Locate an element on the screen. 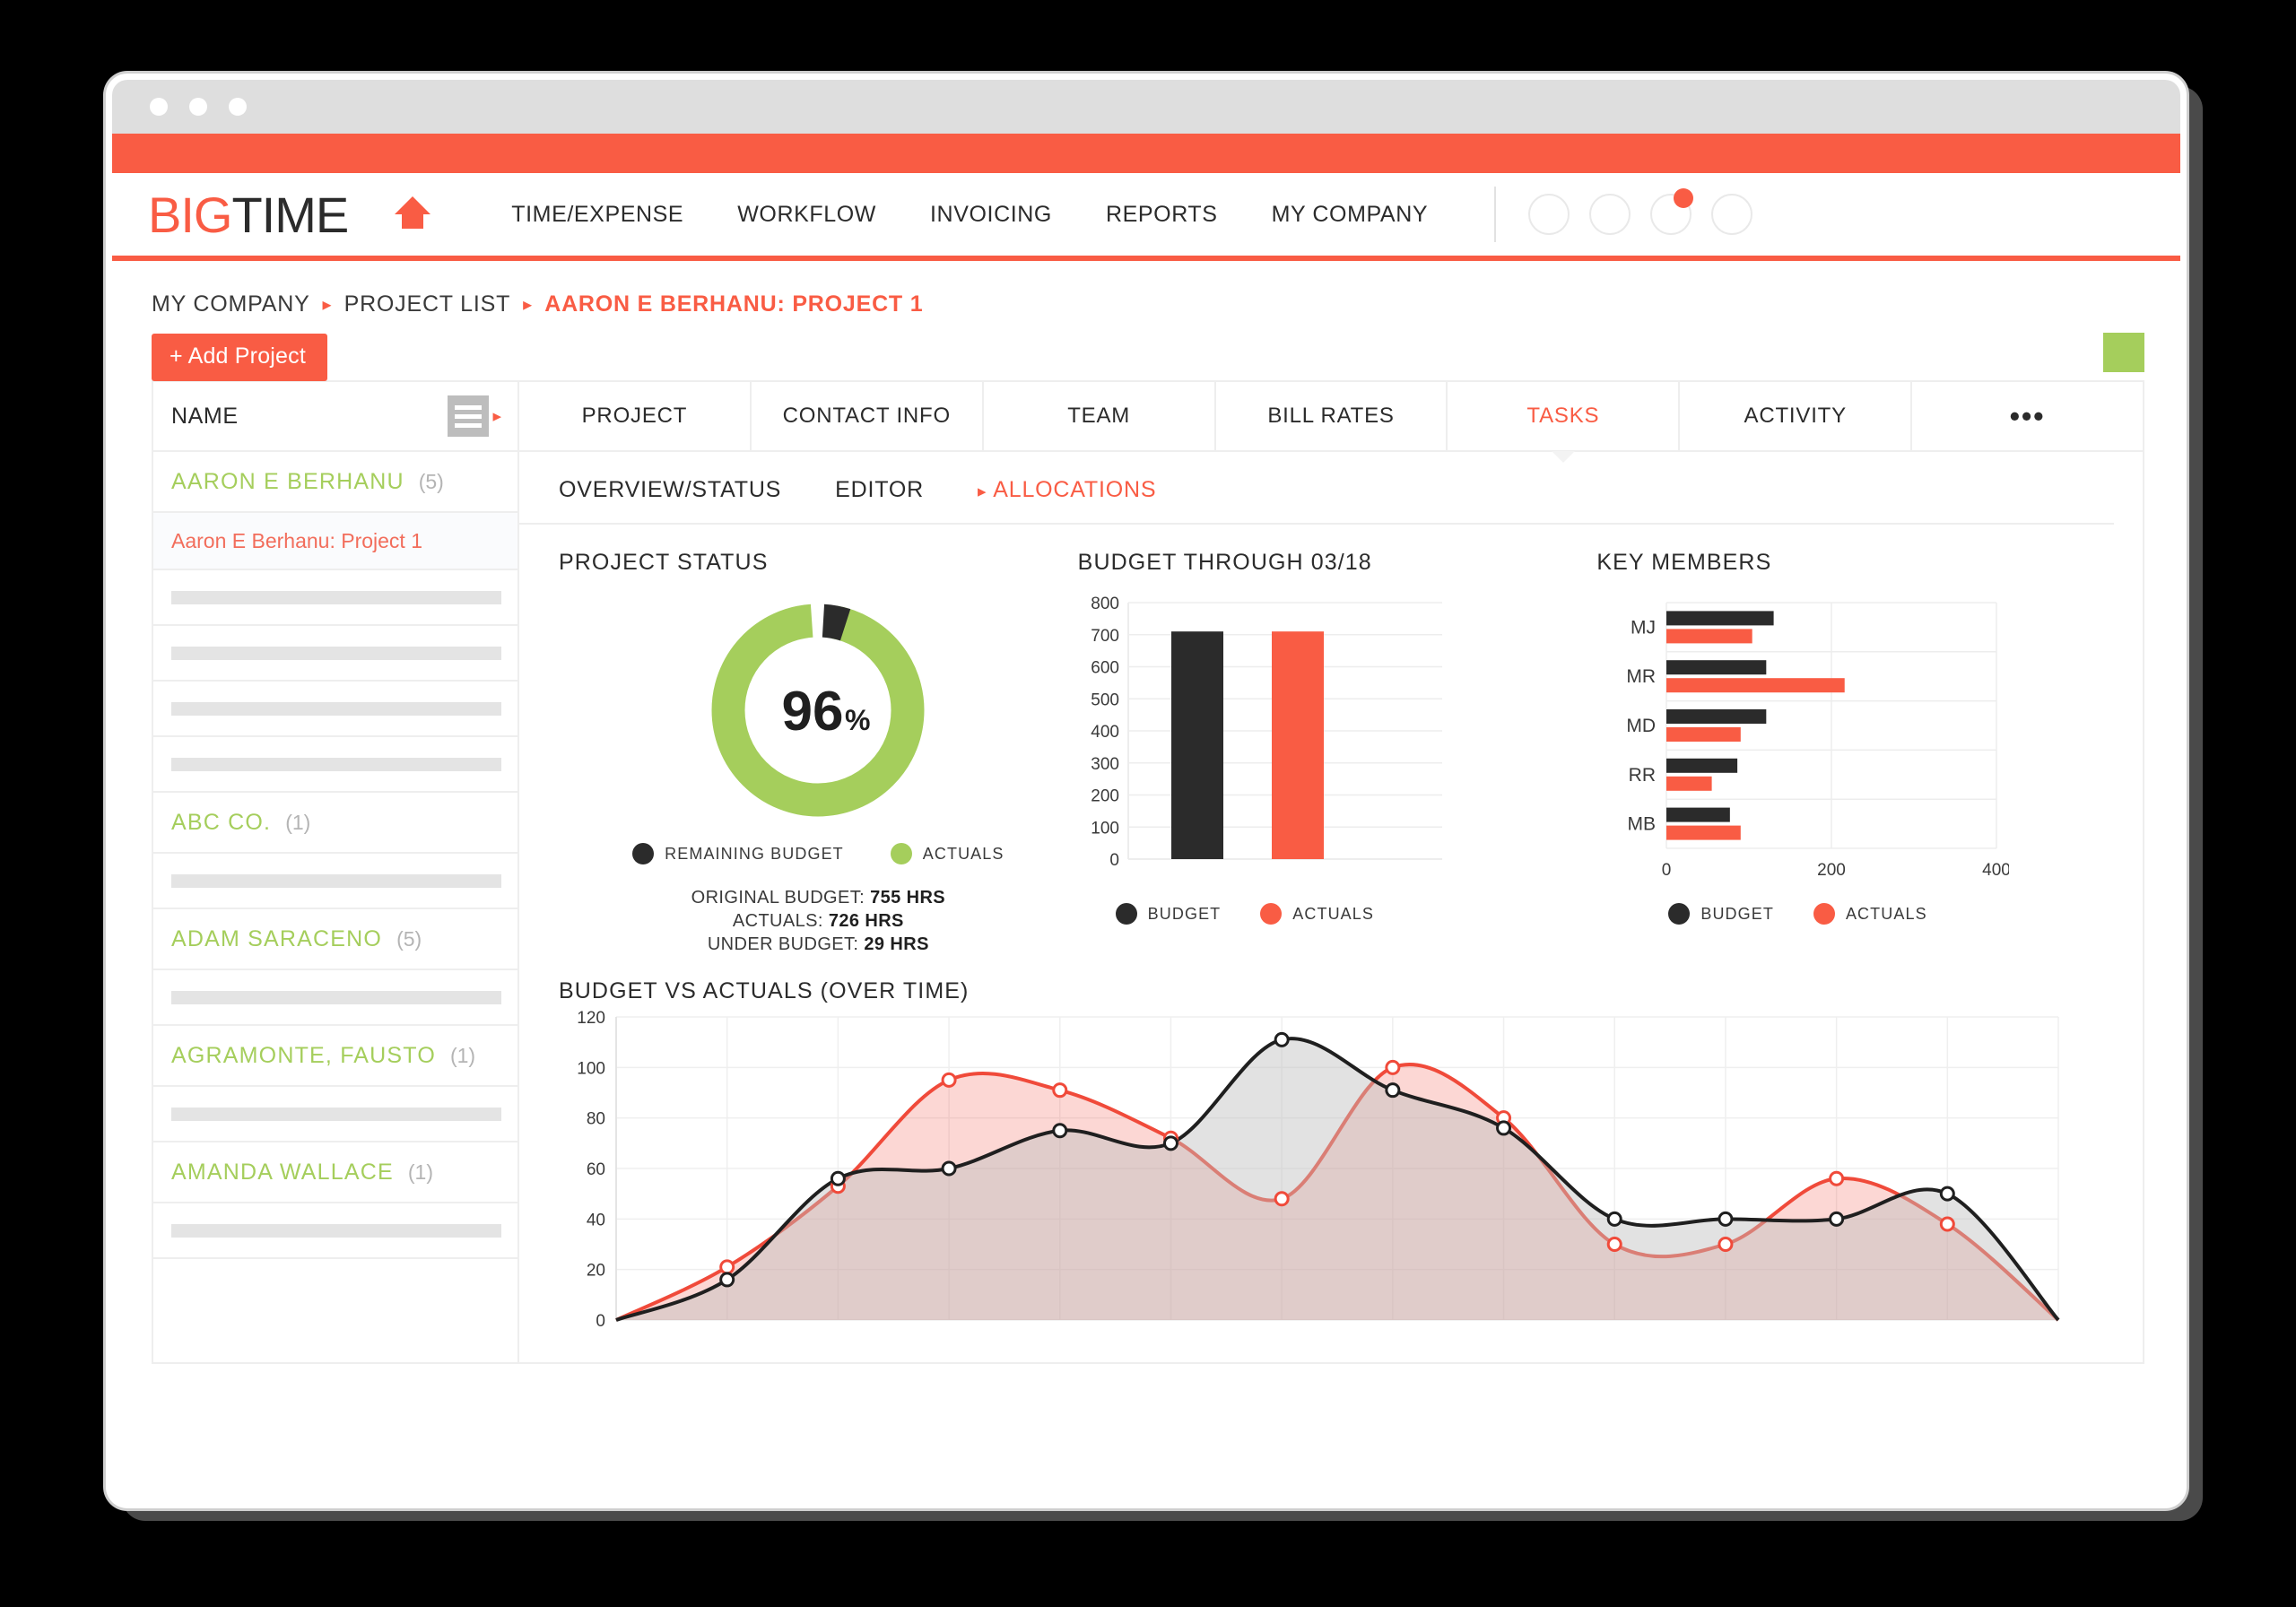 The width and height of the screenshot is (2296, 1607). sidebar-group-aaron-e-berhanu: AARON E BERHANU (5) is located at coordinates (335, 483).